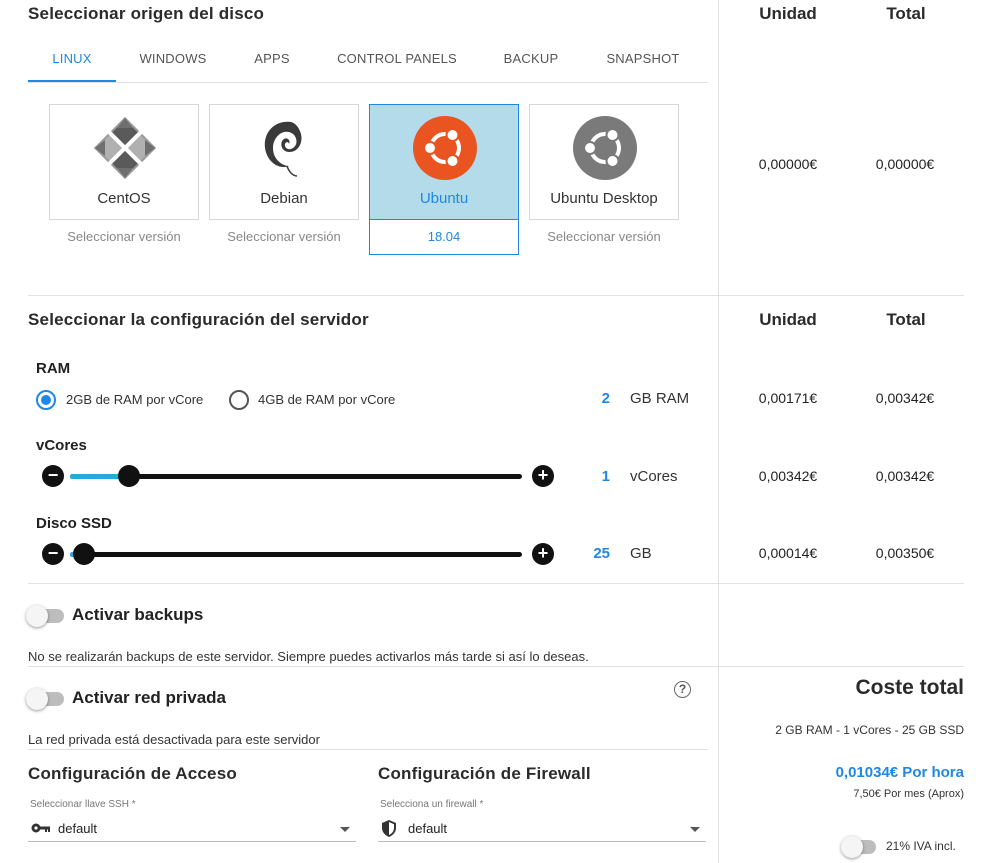 Image resolution: width=982 pixels, height=863 pixels. I want to click on image-name-centos: CentOS, so click(124, 198).